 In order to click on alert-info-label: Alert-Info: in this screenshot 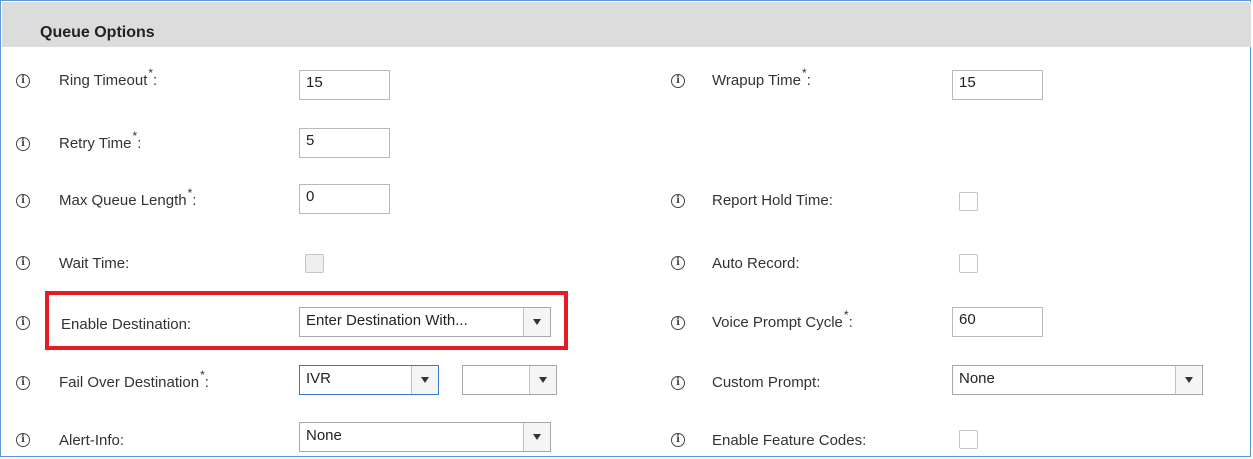, I will do `click(92, 440)`.